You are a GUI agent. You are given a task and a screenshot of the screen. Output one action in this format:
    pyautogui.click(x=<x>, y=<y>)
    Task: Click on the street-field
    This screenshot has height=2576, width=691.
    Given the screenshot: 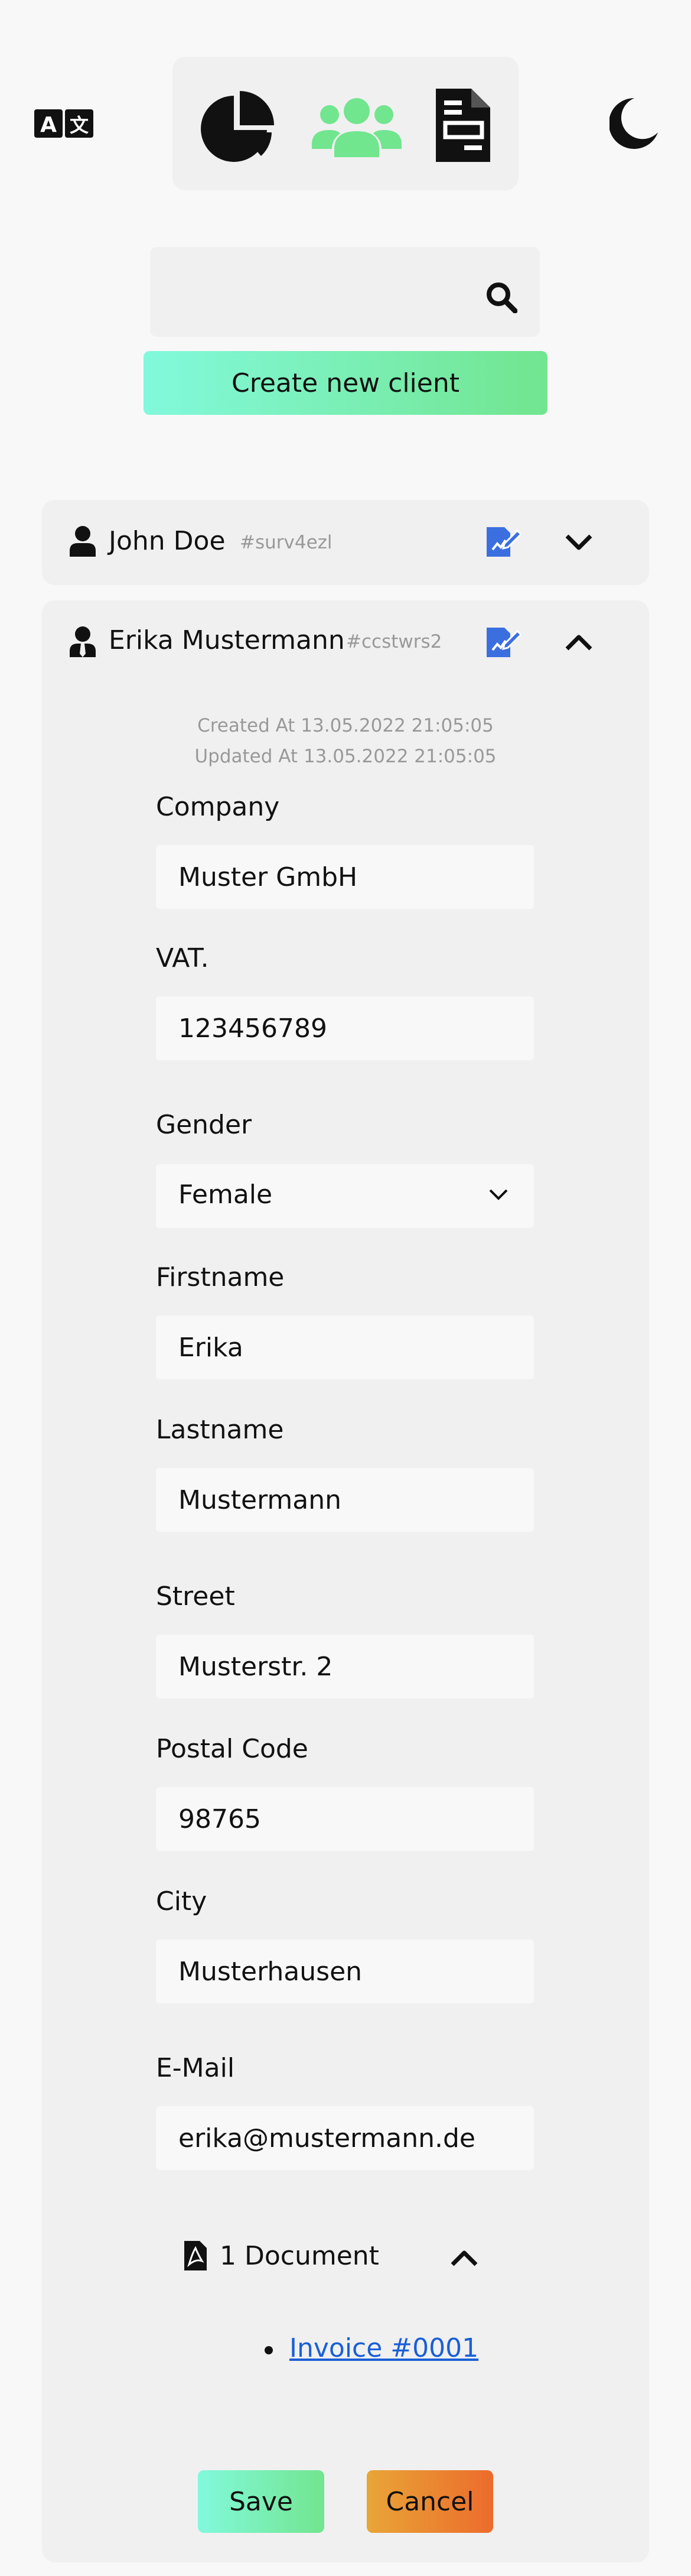 What is the action you would take?
    pyautogui.click(x=345, y=1666)
    